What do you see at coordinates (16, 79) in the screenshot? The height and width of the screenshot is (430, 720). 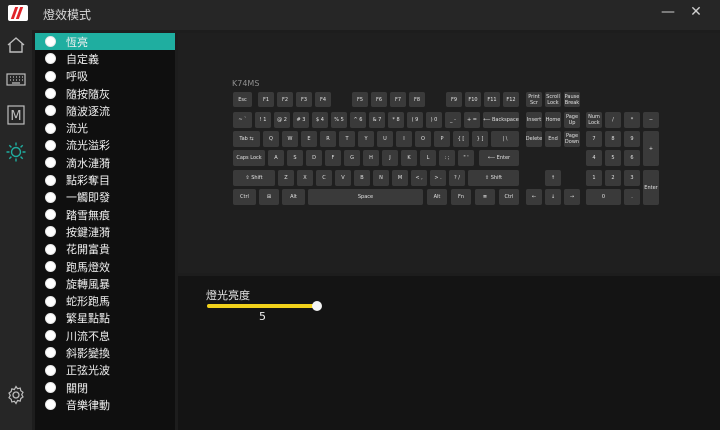 I see `keyboard-icon` at bounding box center [16, 79].